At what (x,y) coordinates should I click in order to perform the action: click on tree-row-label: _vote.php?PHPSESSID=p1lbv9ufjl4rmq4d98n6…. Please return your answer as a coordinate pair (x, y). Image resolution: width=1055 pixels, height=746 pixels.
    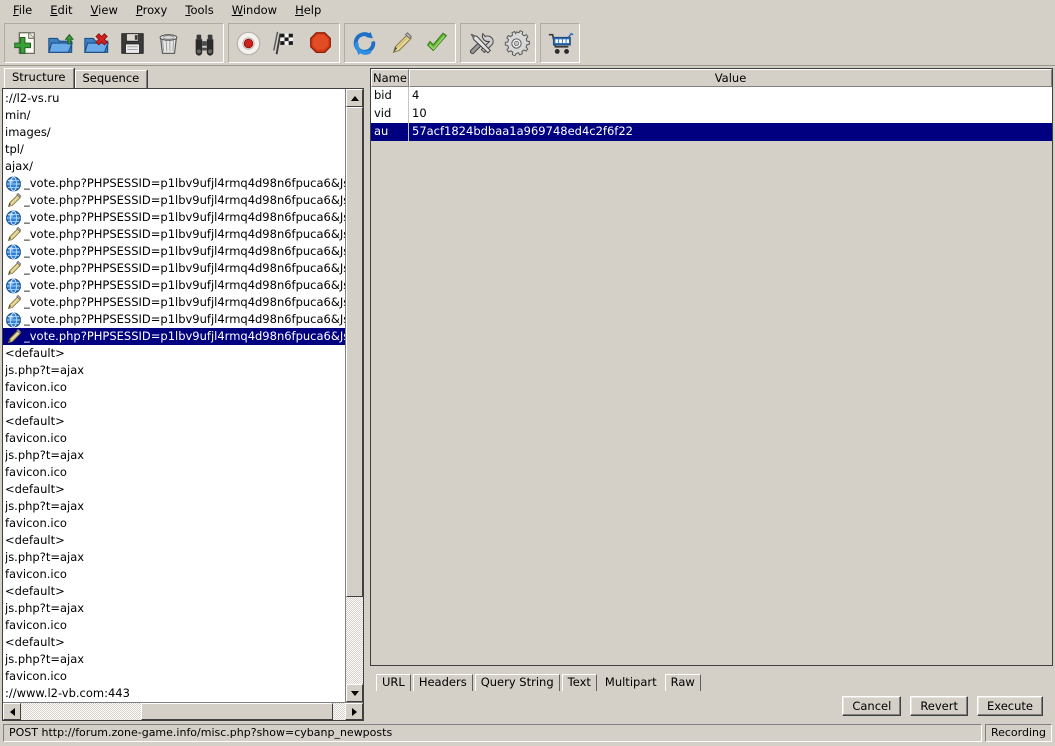
    Looking at the image, I should click on (184, 268).